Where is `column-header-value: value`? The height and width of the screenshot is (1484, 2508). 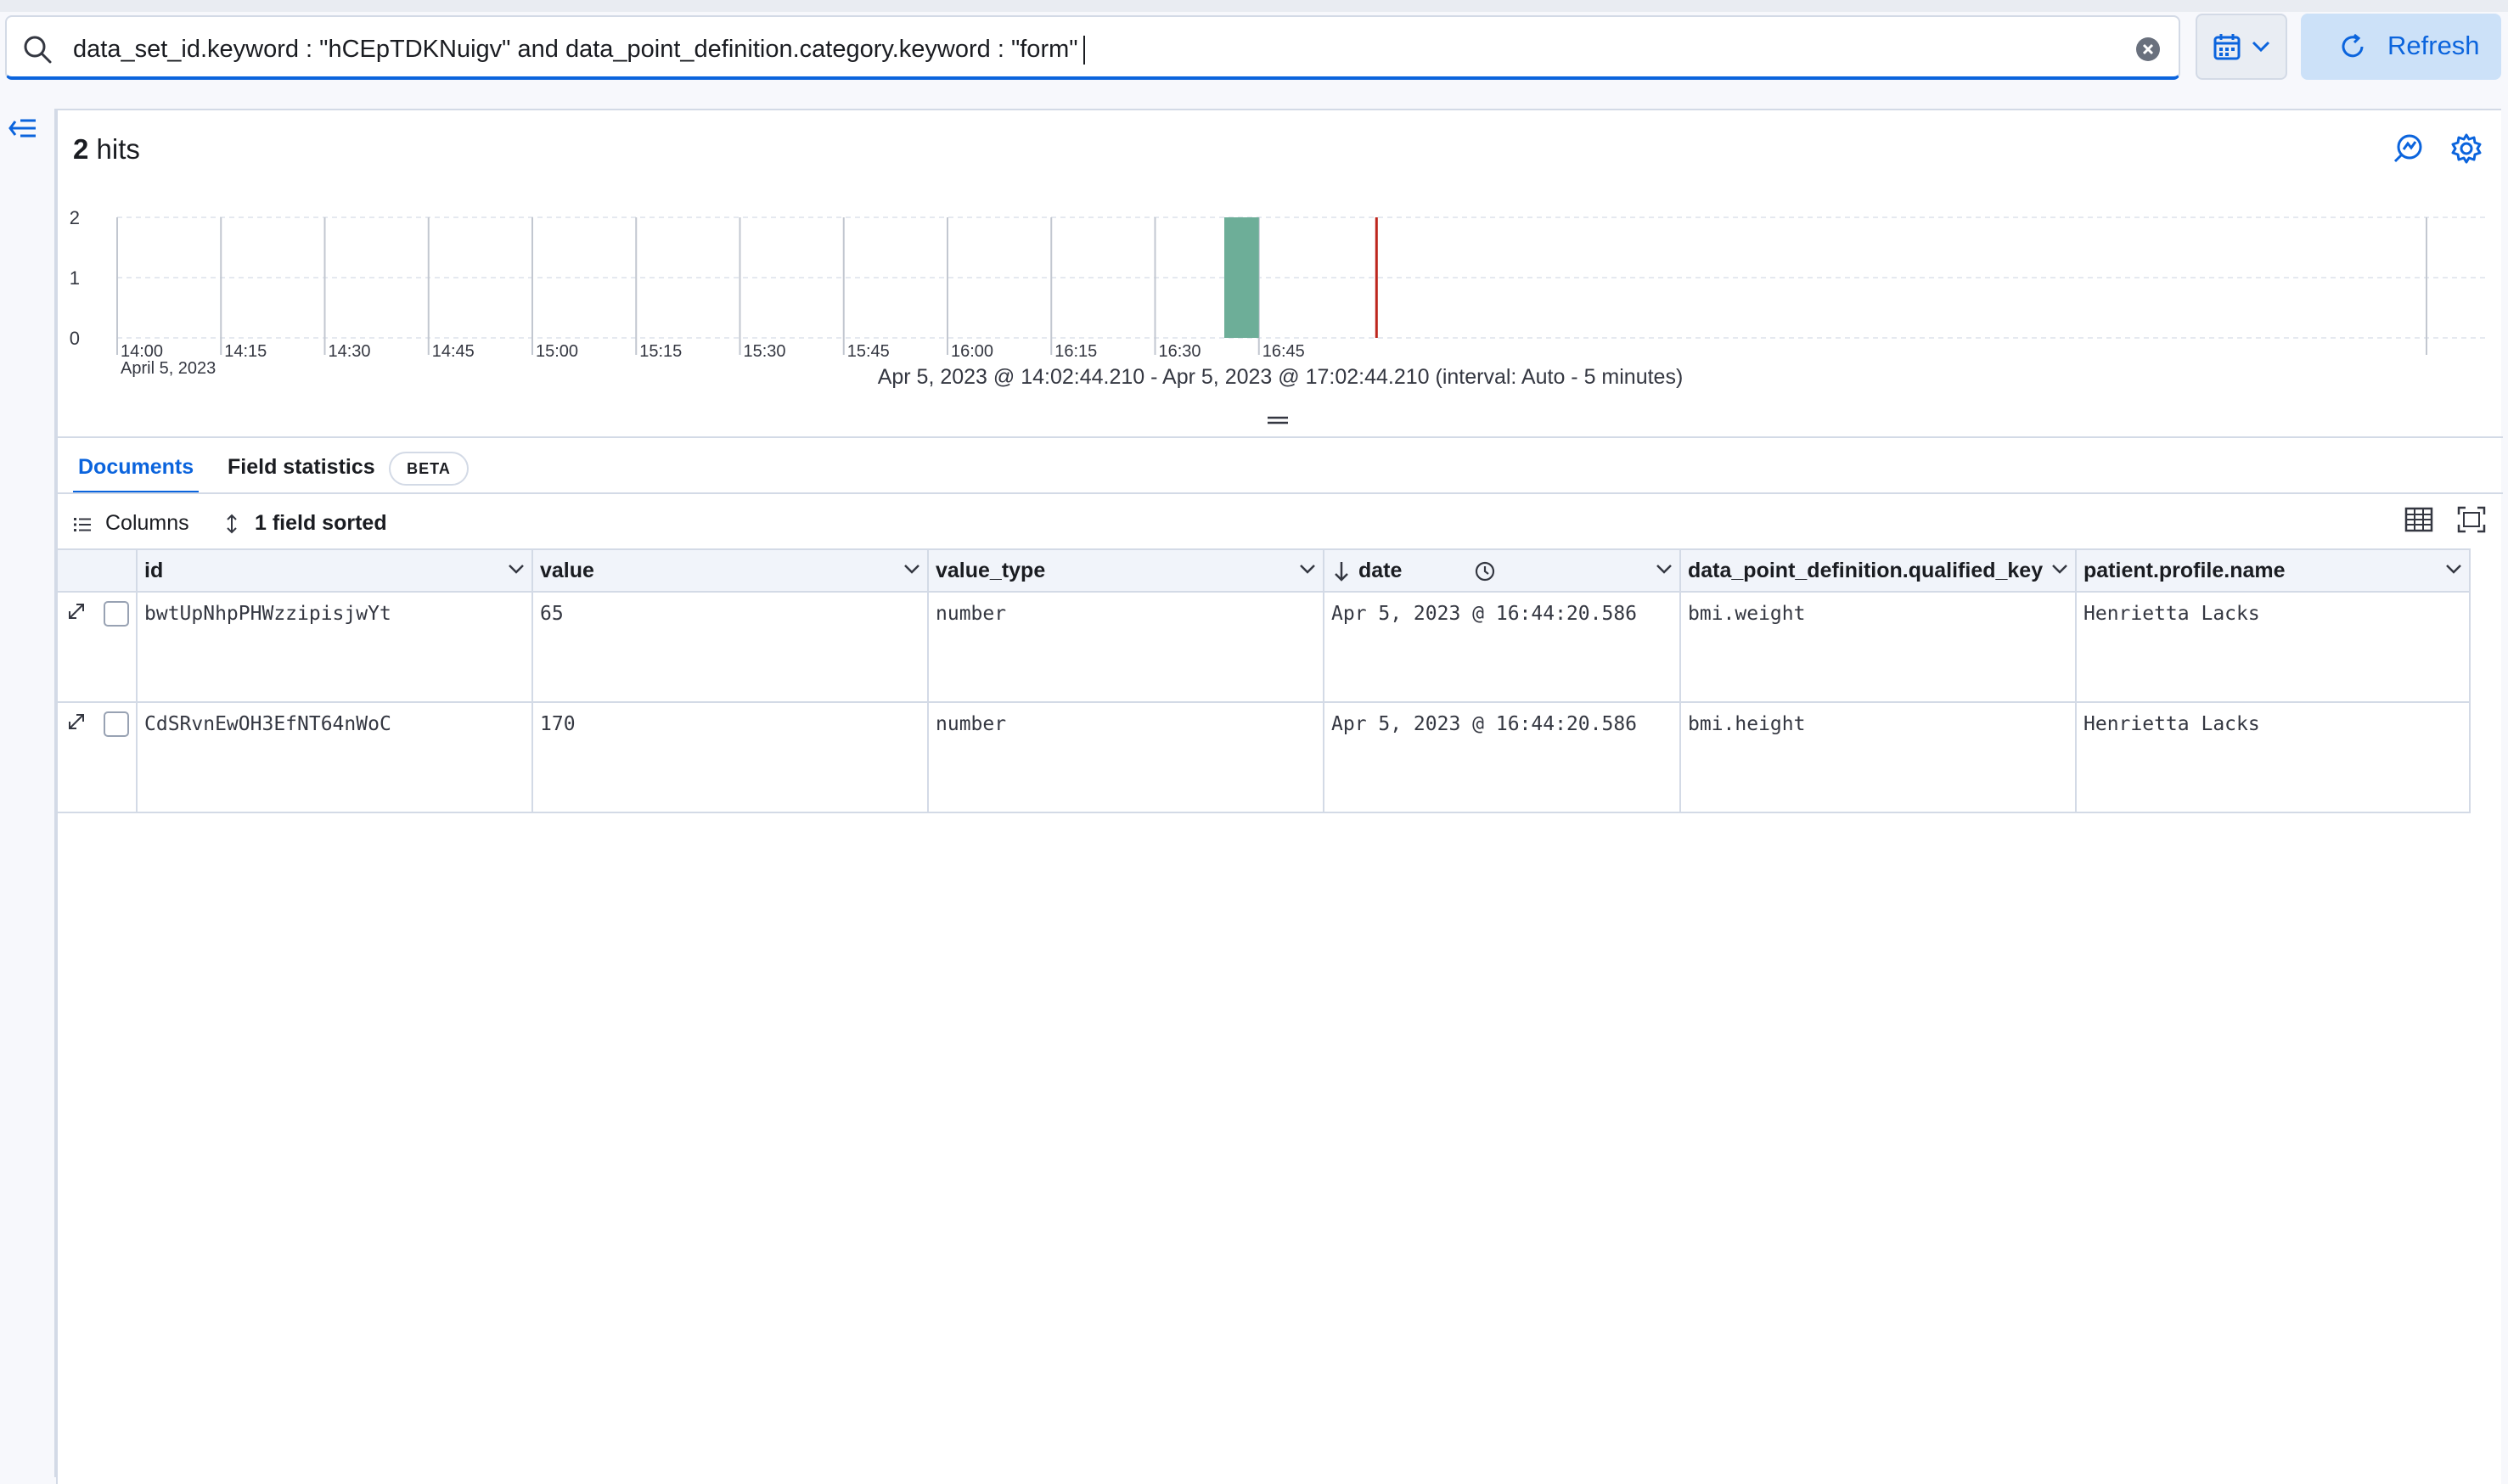 column-header-value: value is located at coordinates (731, 571).